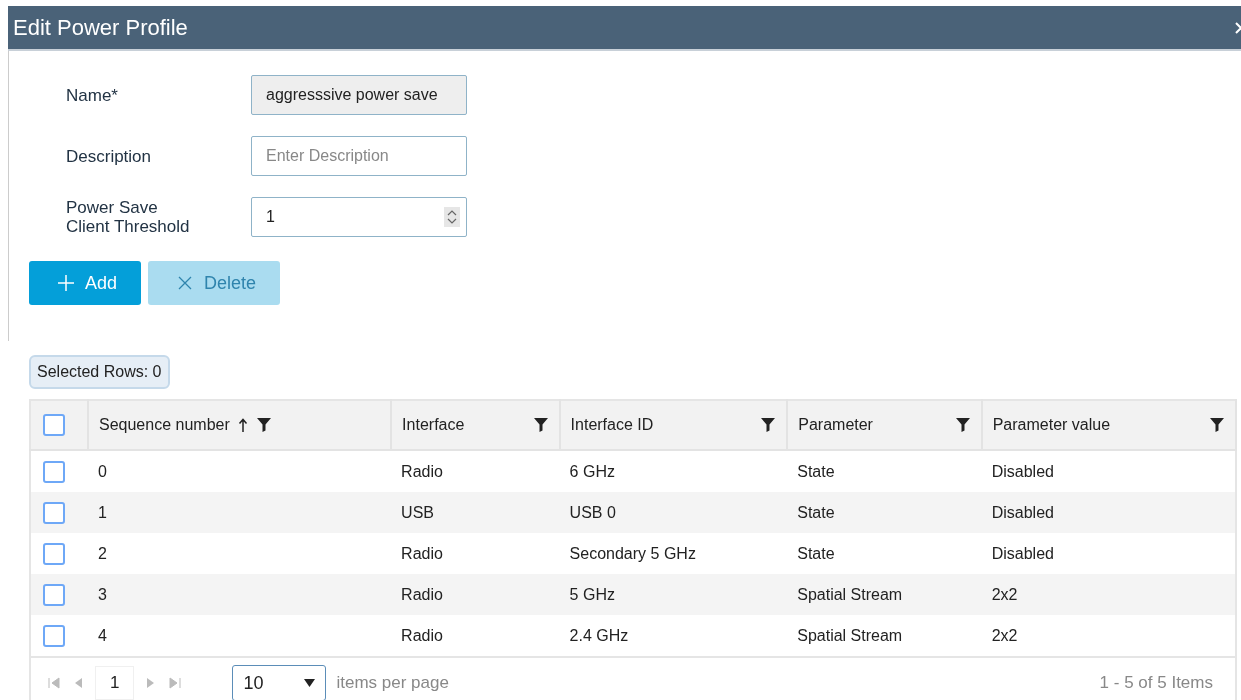  I want to click on table-cell: Secondary 5 GHz, so click(632, 553).